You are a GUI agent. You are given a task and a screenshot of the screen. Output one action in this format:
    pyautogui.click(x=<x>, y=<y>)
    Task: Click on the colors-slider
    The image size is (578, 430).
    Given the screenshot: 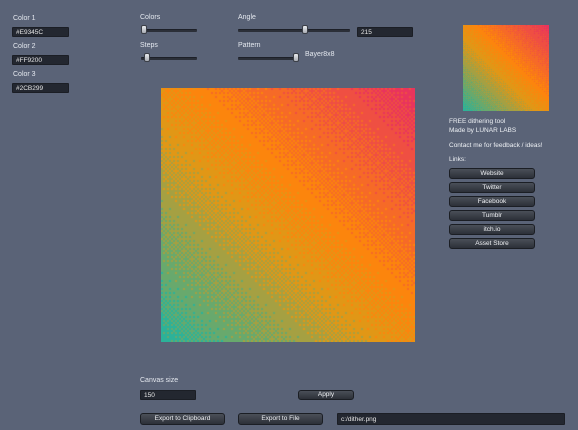 What is the action you would take?
    pyautogui.click(x=168, y=30)
    